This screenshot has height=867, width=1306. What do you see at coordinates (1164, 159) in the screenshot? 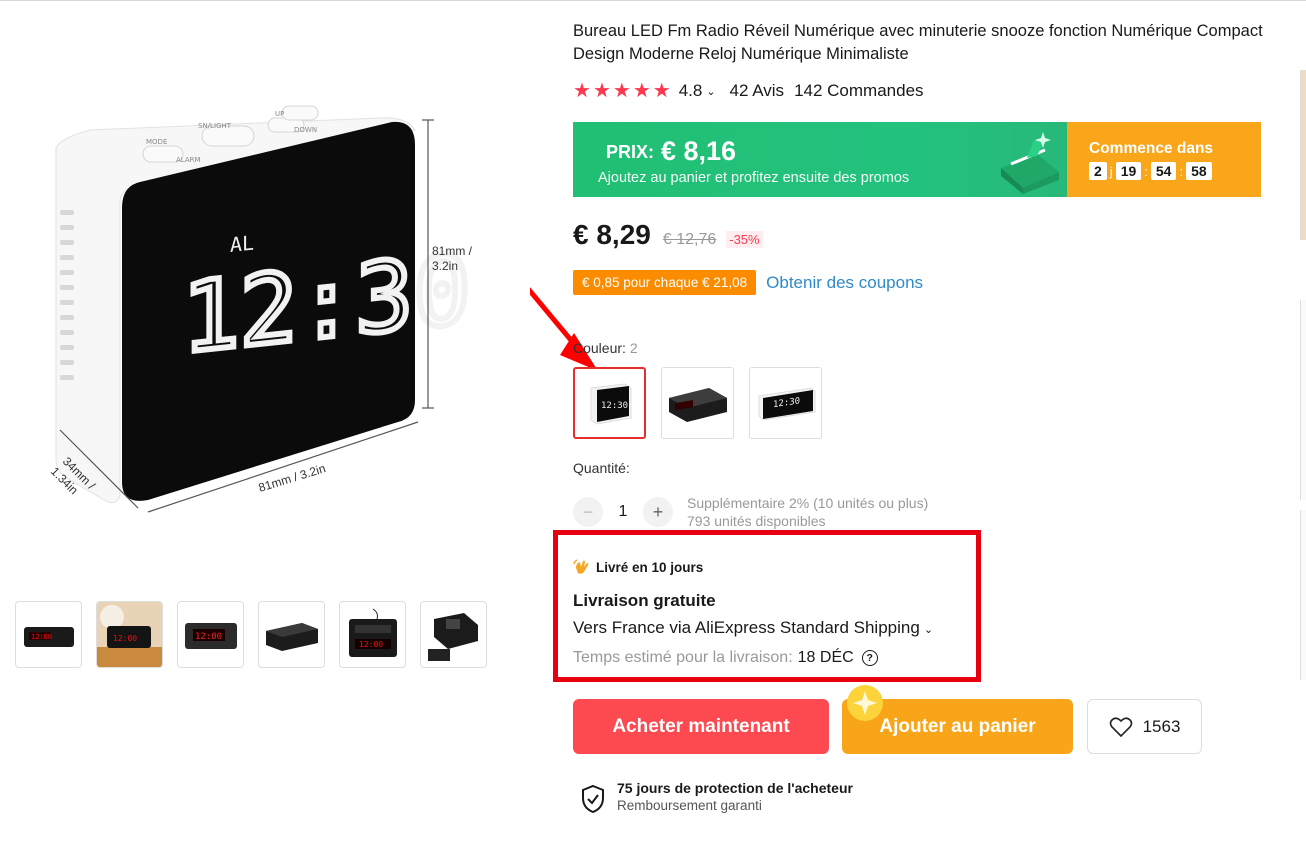
I see `promo-countdown-panel: Commence dans 2 j 19 : 54 : 58` at bounding box center [1164, 159].